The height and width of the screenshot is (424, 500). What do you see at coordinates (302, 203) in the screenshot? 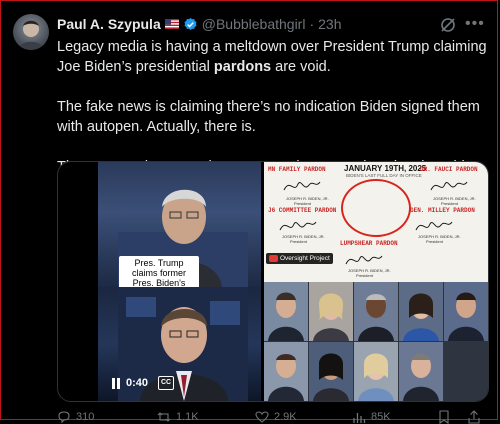
I see `signature-1-title: President` at bounding box center [302, 203].